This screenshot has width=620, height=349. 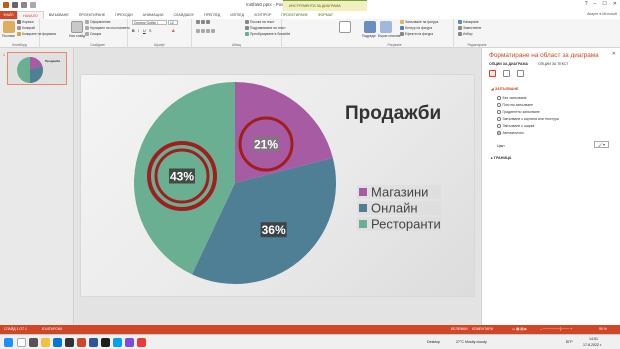 I want to click on cut-button: Изрежи, so click(x=25, y=22).